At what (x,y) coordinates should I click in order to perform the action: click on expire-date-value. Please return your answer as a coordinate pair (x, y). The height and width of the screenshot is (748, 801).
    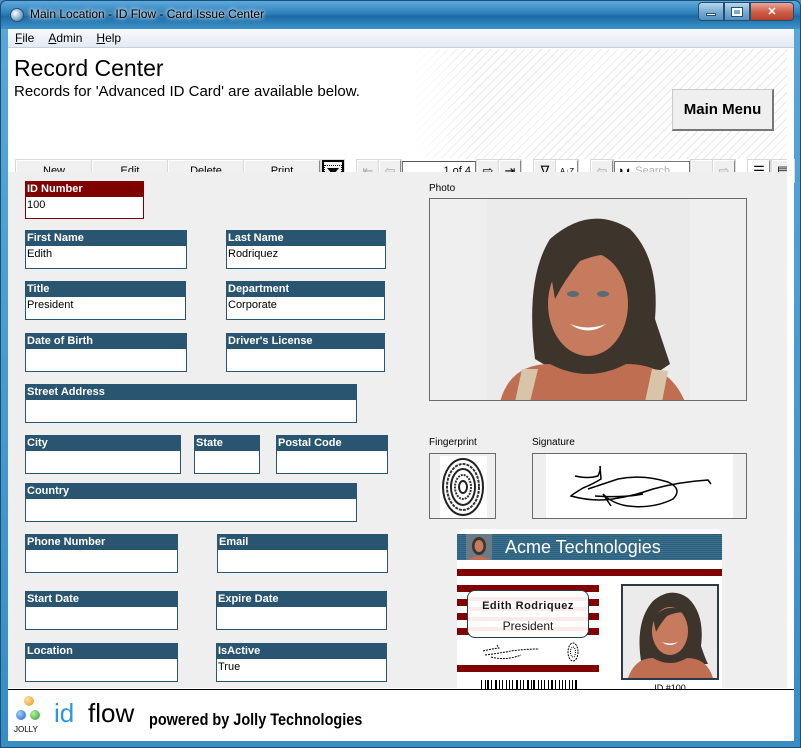
    Looking at the image, I should click on (301, 617).